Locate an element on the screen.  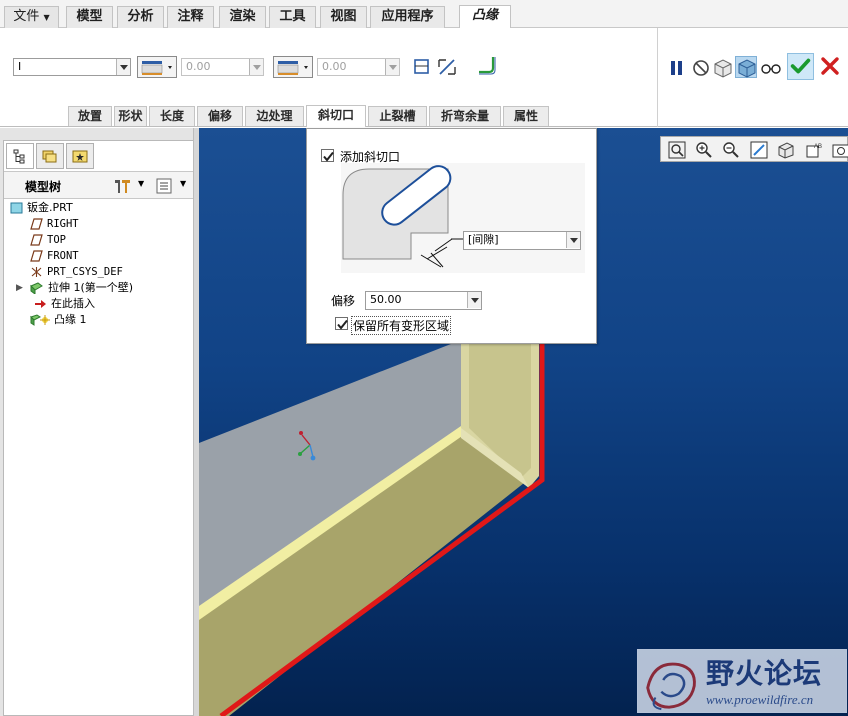
panel-tab-layers is located at coordinates (50, 156).